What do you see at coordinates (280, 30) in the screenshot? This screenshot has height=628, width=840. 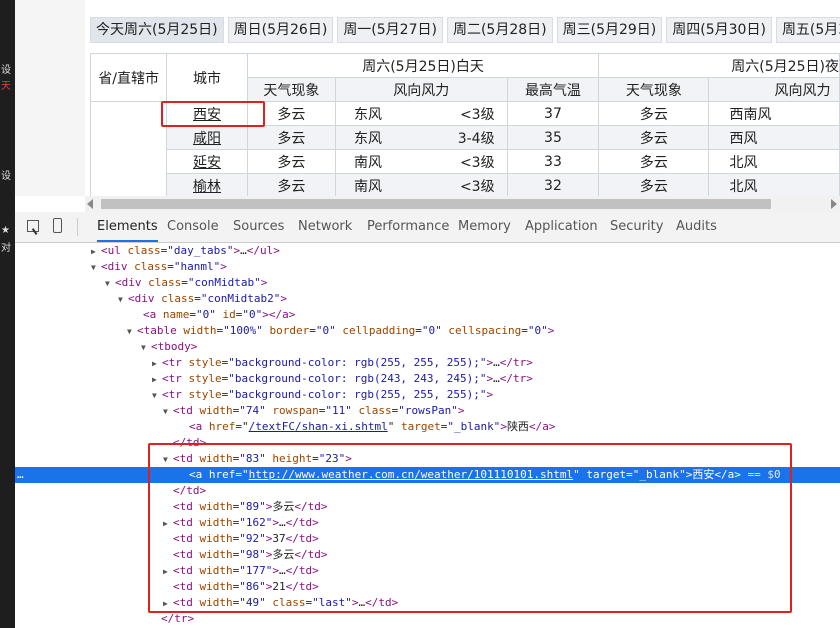 I see `day-tab: 周日(5月26日)` at bounding box center [280, 30].